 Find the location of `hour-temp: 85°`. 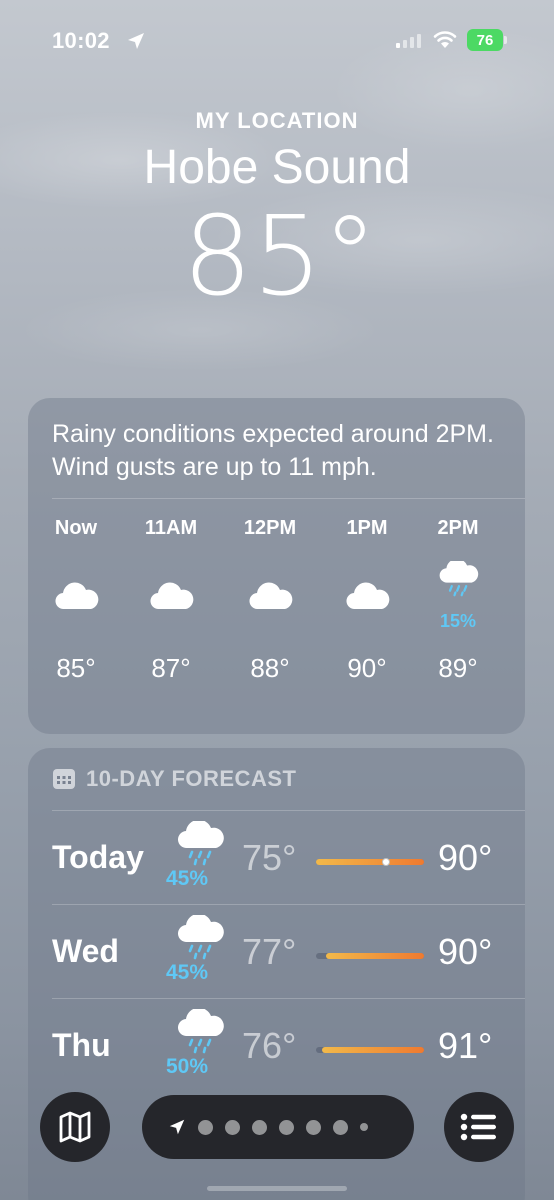

hour-temp: 85° is located at coordinates (76, 668).